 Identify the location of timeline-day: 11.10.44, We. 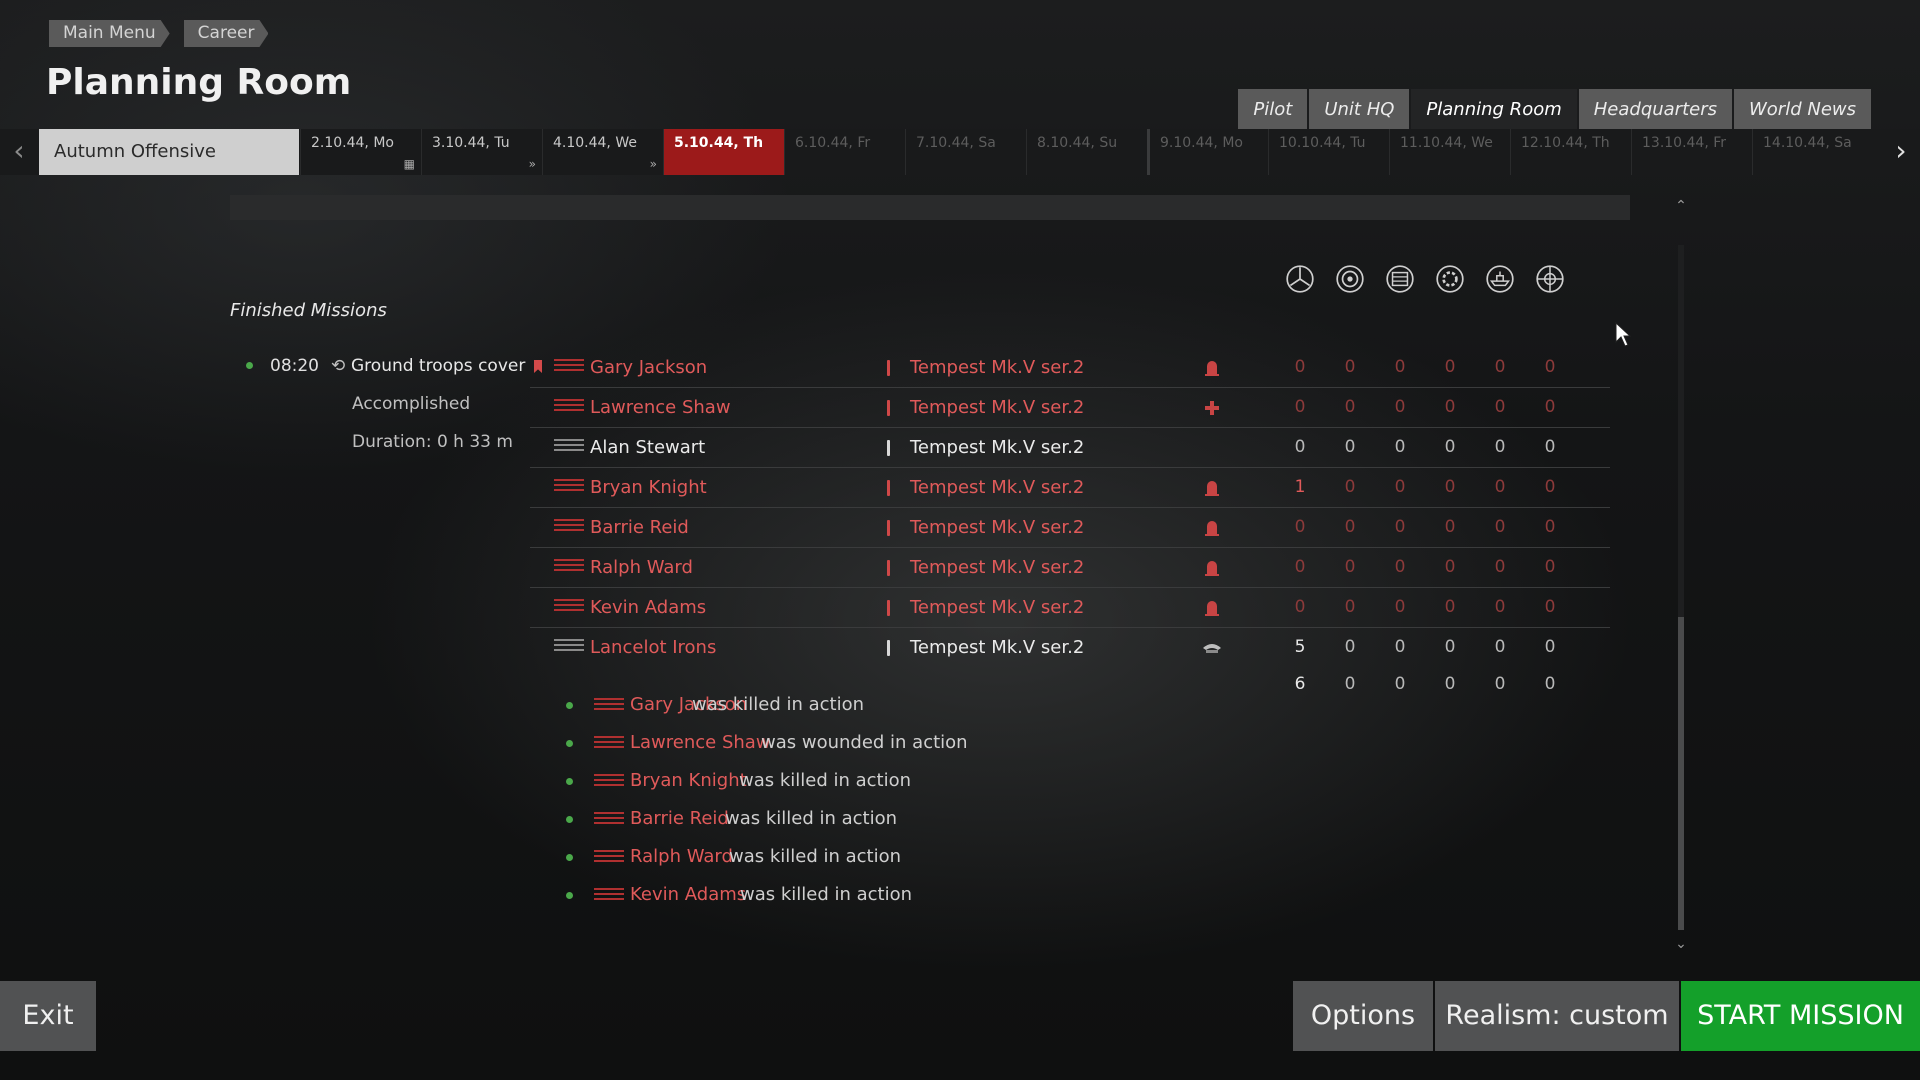
(1449, 152).